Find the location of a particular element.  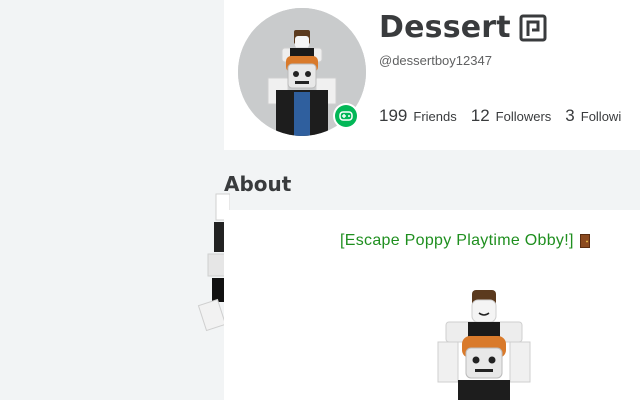

stat-following: 3 Followi is located at coordinates (593, 116).